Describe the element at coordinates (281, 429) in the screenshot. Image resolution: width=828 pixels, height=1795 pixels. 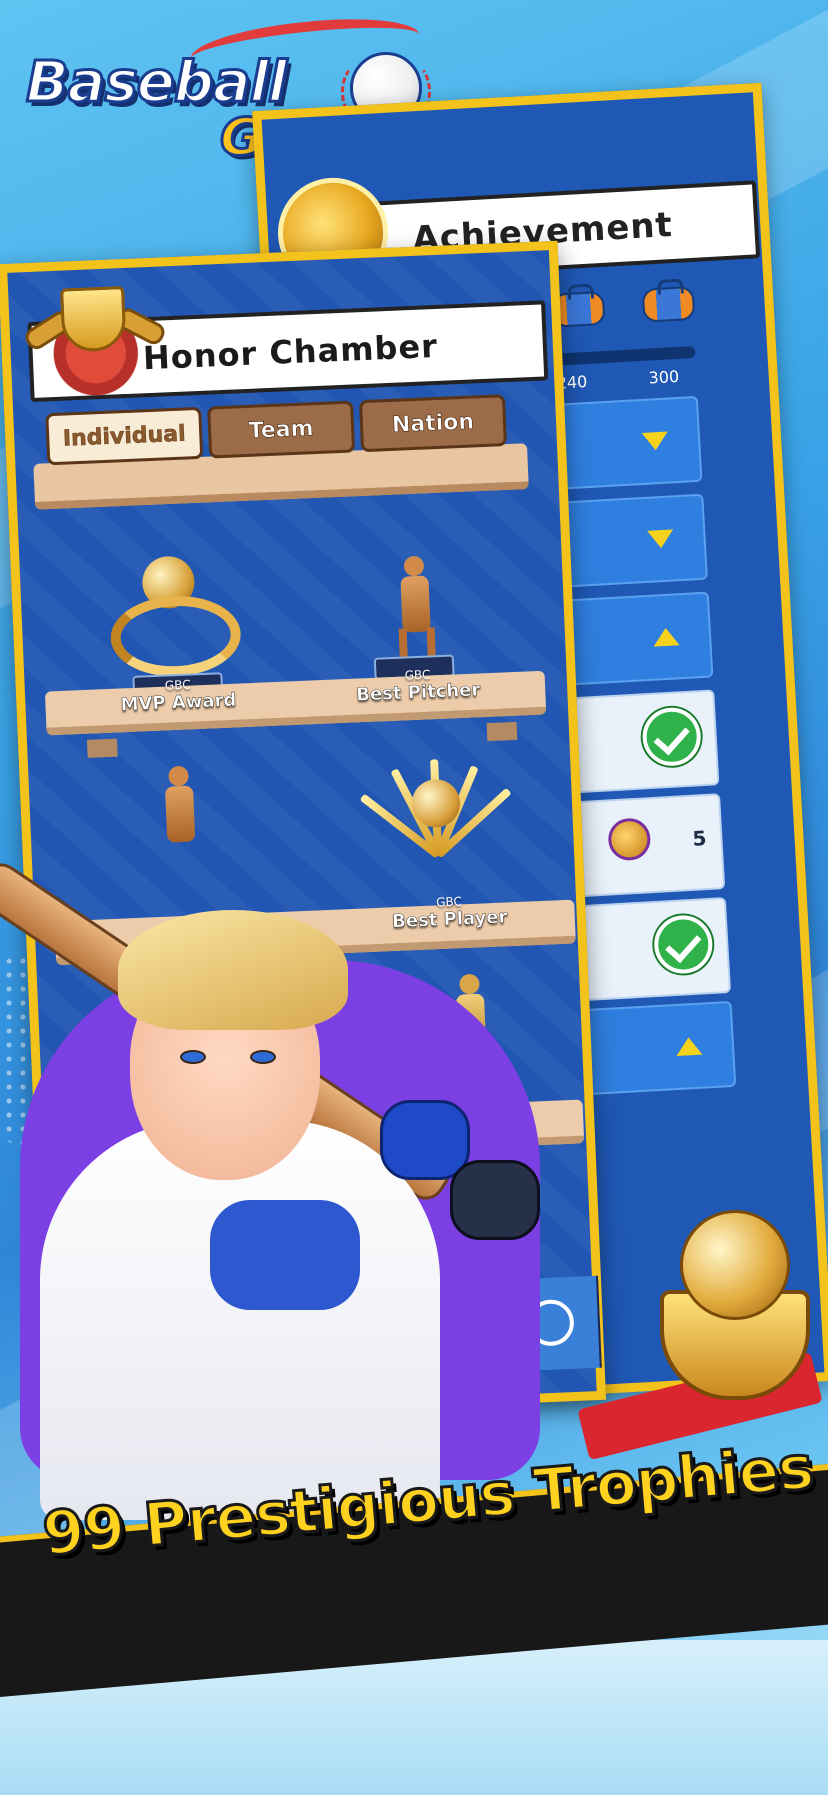
I see `tab-team: Team` at that location.